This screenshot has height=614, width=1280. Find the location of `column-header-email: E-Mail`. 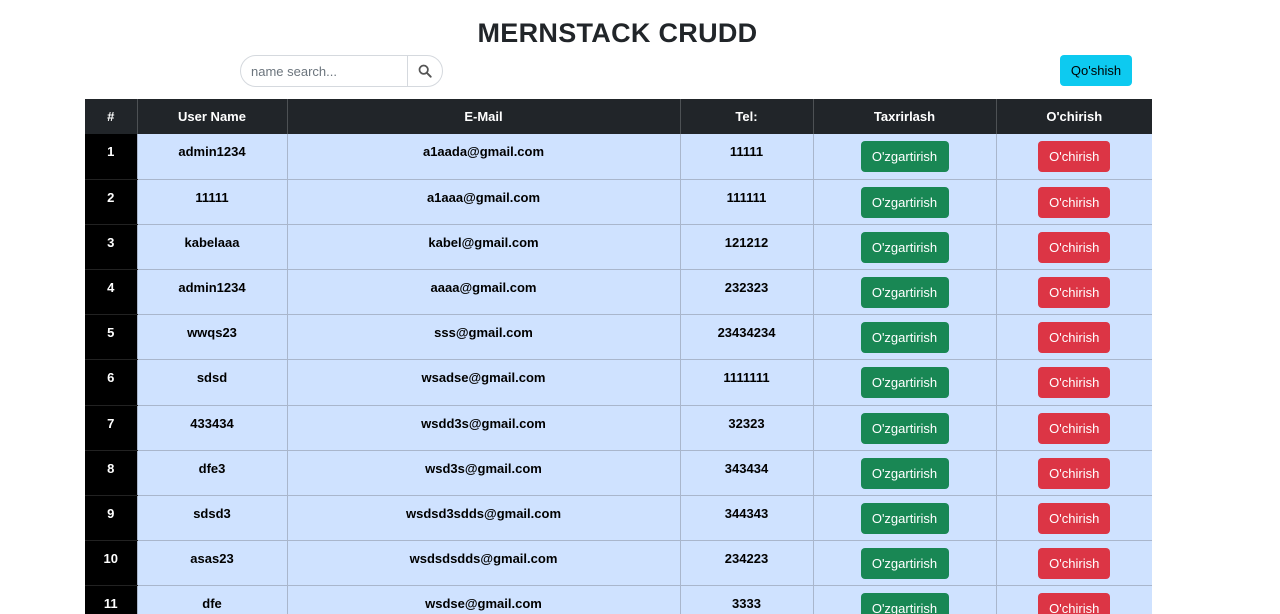

column-header-email: E-Mail is located at coordinates (483, 116).